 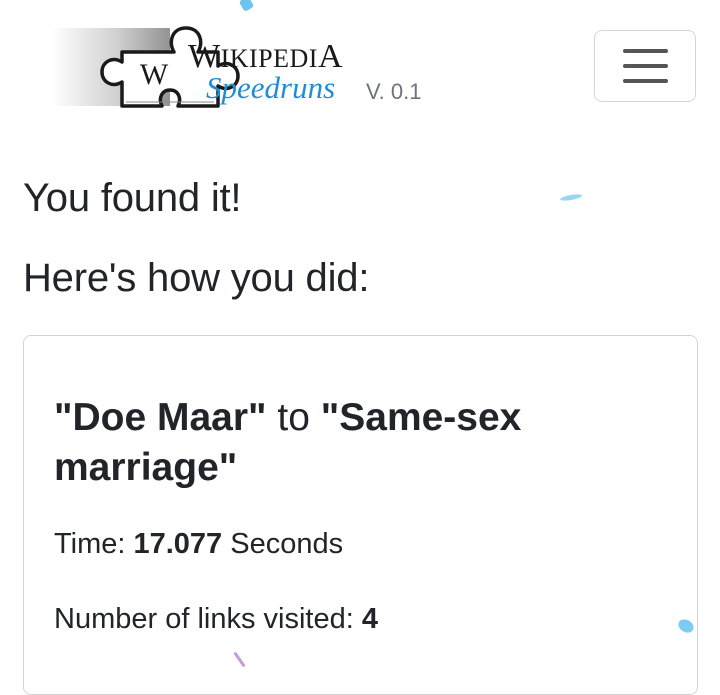 What do you see at coordinates (208, 619) in the screenshot?
I see `links-label: Number of links visited:` at bounding box center [208, 619].